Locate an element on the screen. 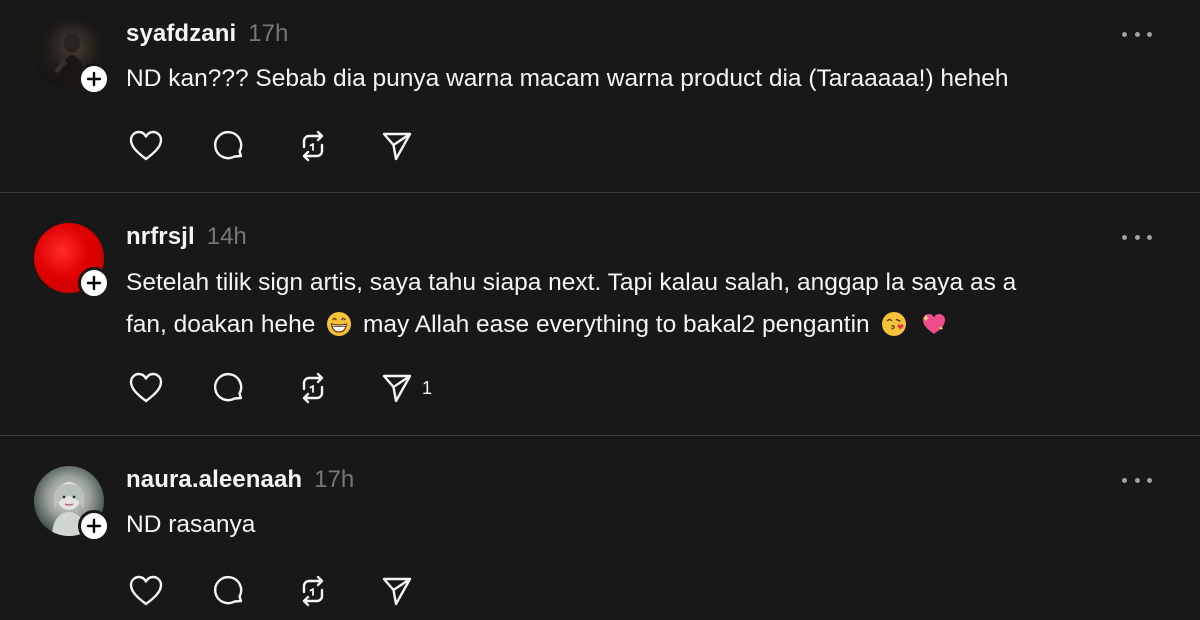 This screenshot has height=620, width=1200. grinning-face-emoji is located at coordinates (339, 324).